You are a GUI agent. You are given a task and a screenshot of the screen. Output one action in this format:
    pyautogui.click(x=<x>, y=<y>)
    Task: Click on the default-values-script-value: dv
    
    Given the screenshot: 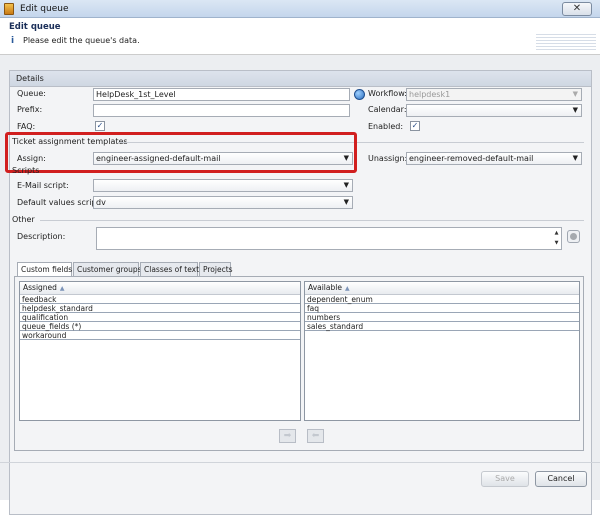 What is the action you would take?
    pyautogui.click(x=101, y=202)
    